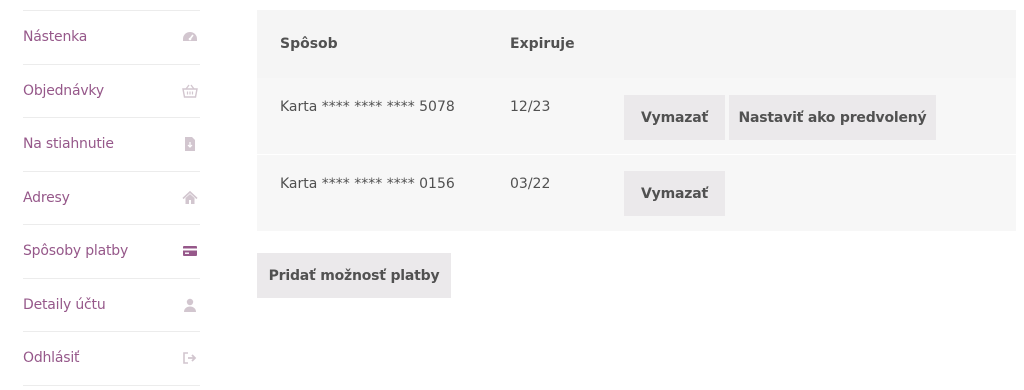  What do you see at coordinates (190, 91) in the screenshot?
I see `basket-icon` at bounding box center [190, 91].